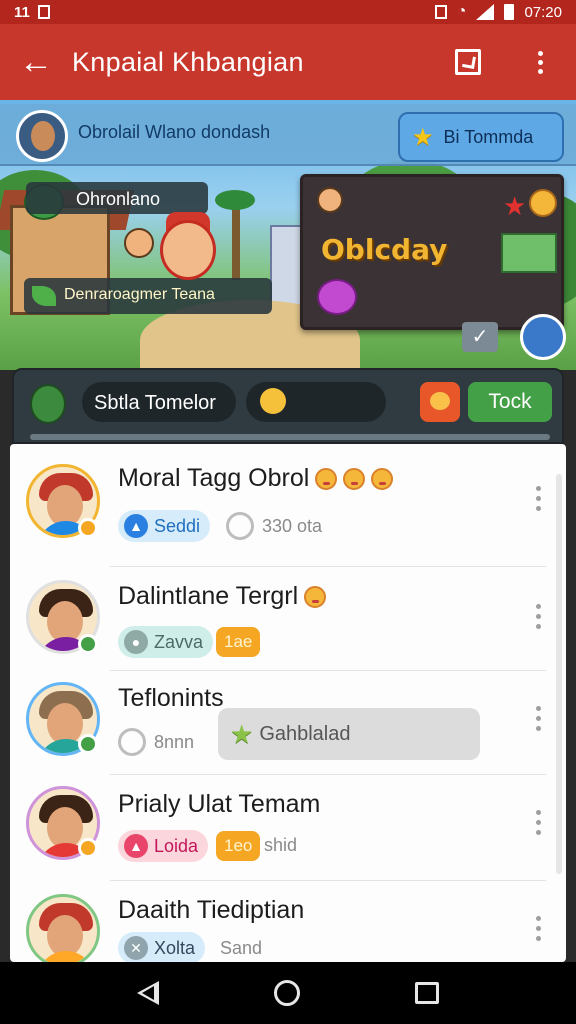 The image size is (576, 1024). What do you see at coordinates (288, 496) in the screenshot?
I see `list-item: Moral Tagg Obrol ▲ Seddi 330 ota` at bounding box center [288, 496].